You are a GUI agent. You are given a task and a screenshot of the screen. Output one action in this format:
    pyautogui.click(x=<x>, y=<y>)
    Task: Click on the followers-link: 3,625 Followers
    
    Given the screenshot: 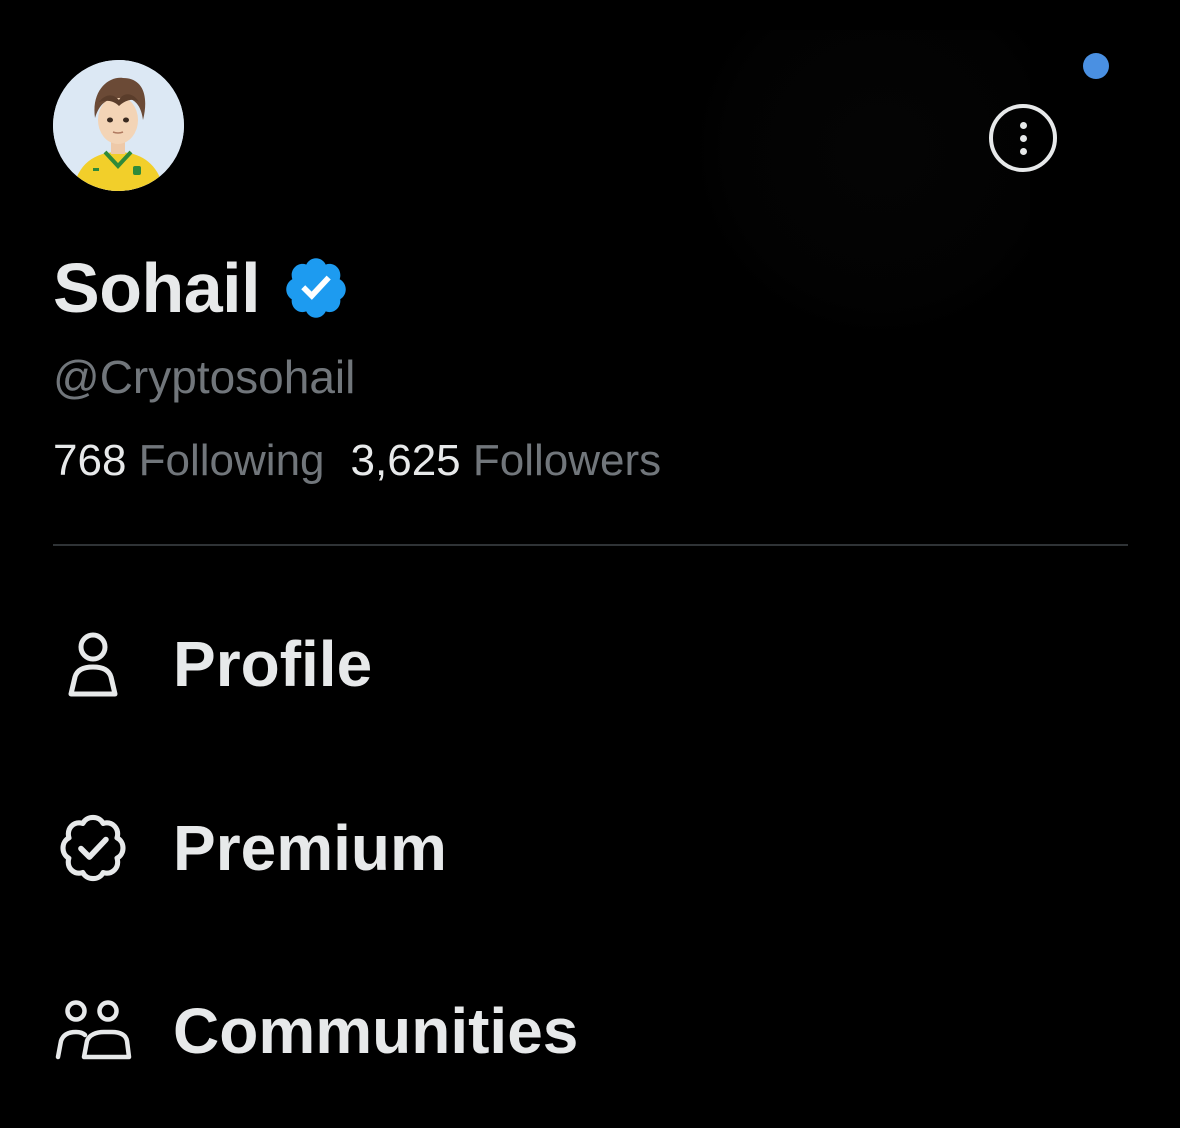 What is the action you would take?
    pyautogui.click(x=506, y=460)
    